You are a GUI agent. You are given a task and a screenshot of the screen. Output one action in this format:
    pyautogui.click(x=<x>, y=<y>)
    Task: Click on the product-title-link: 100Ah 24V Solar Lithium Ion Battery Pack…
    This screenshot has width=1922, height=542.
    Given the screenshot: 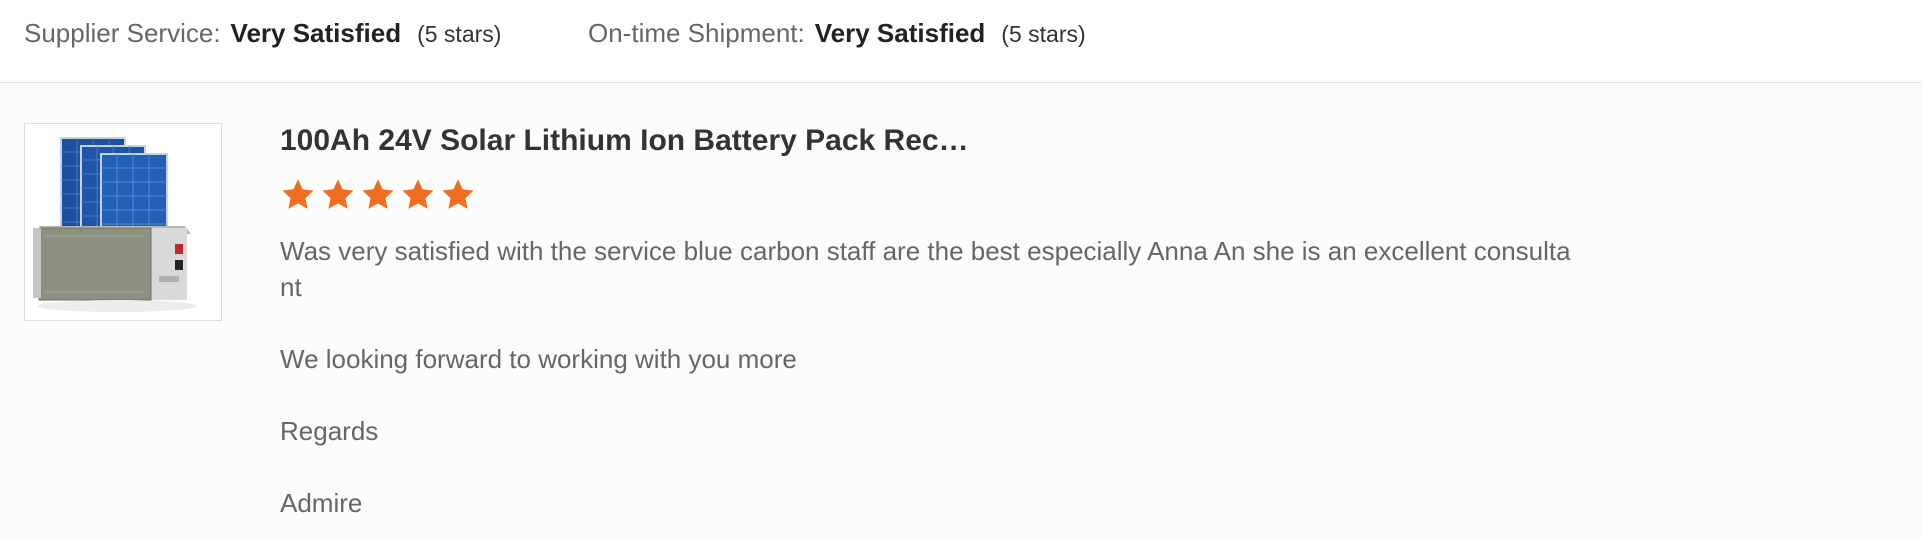 What is the action you would take?
    pyautogui.click(x=945, y=141)
    